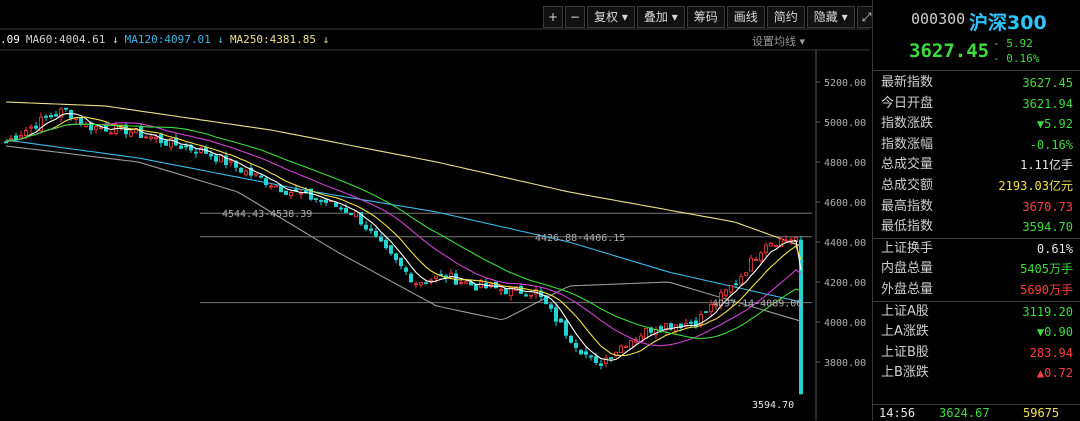 This screenshot has height=421, width=1080. I want to click on y-tick-label: 5200.00, so click(845, 83).